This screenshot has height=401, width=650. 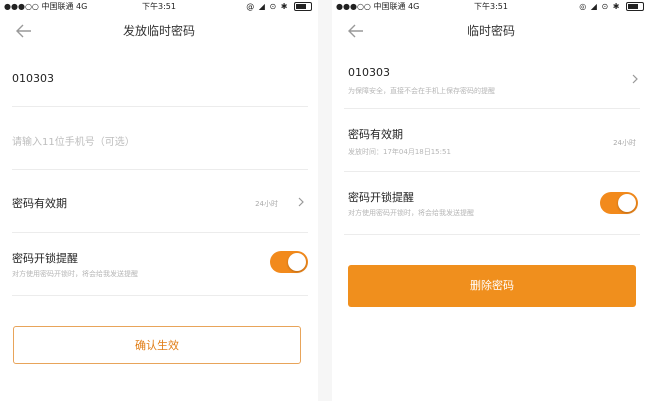 What do you see at coordinates (73, 140) in the screenshot?
I see `phone-input: 请输入11位手机号（可选）` at bounding box center [73, 140].